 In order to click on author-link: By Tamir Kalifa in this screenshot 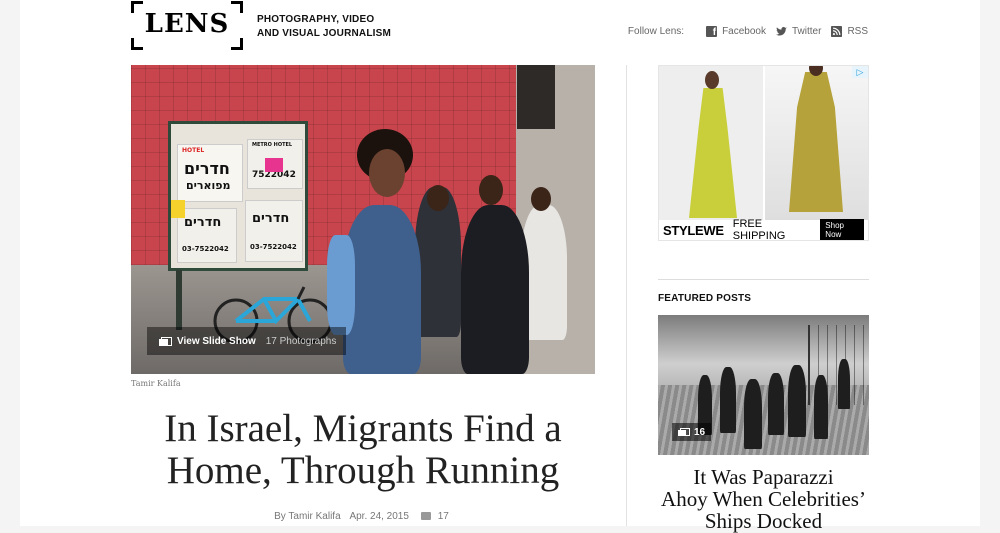, I will do `click(307, 516)`.